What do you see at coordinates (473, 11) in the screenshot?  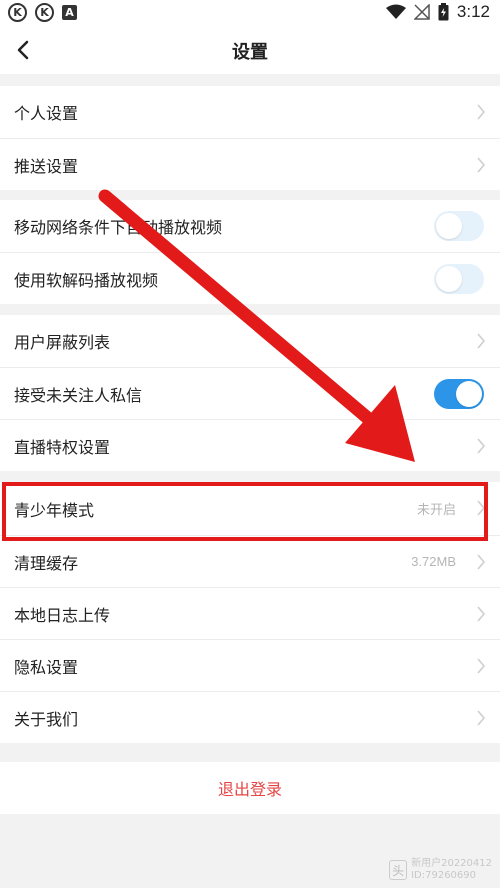 I see `status-time: 3:12` at bounding box center [473, 11].